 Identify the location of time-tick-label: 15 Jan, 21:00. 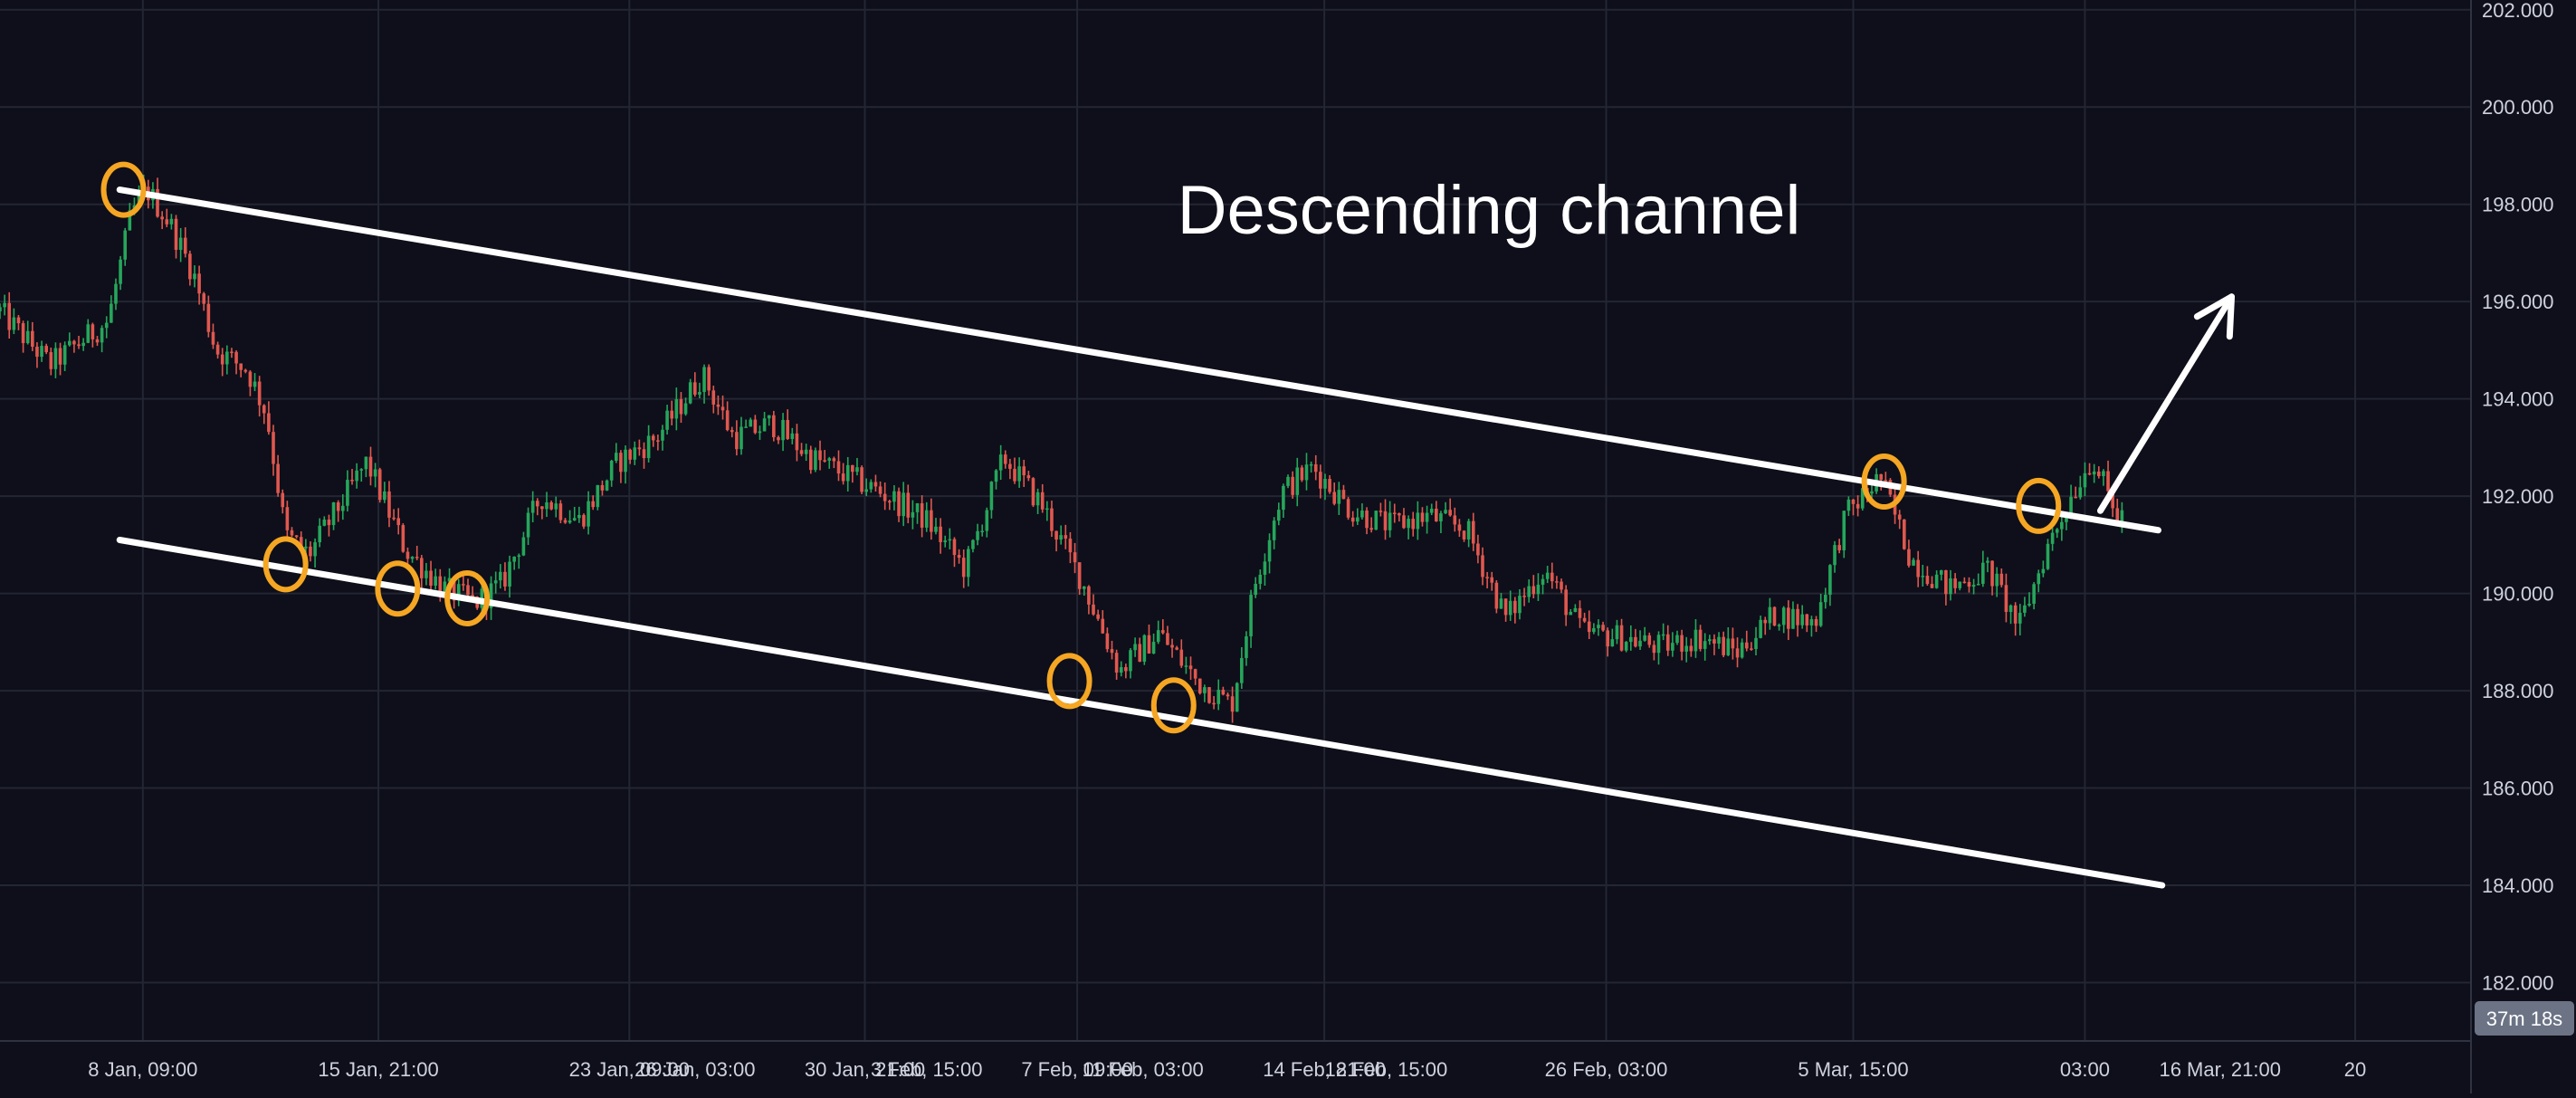
(378, 1069).